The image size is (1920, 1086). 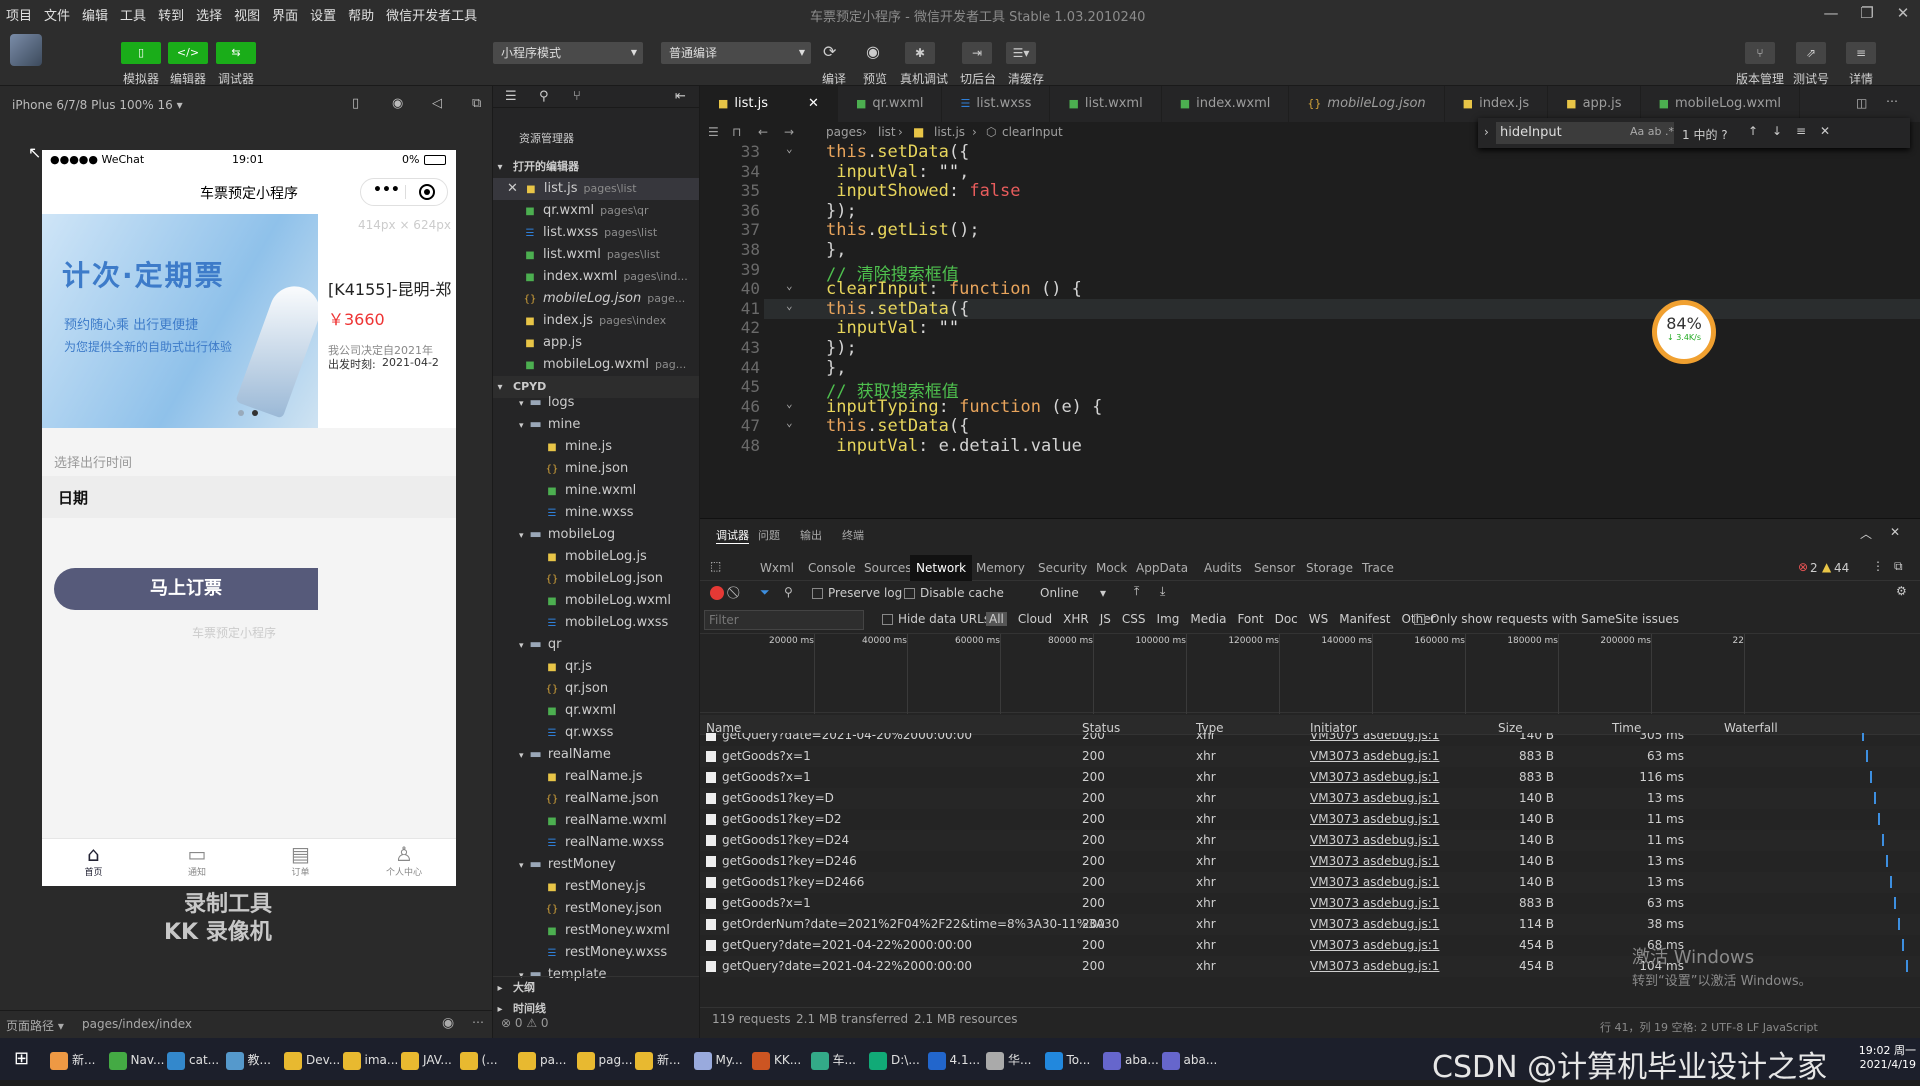 What do you see at coordinates (1777, 131) in the screenshot?
I see `next-match-icon: ↓` at bounding box center [1777, 131].